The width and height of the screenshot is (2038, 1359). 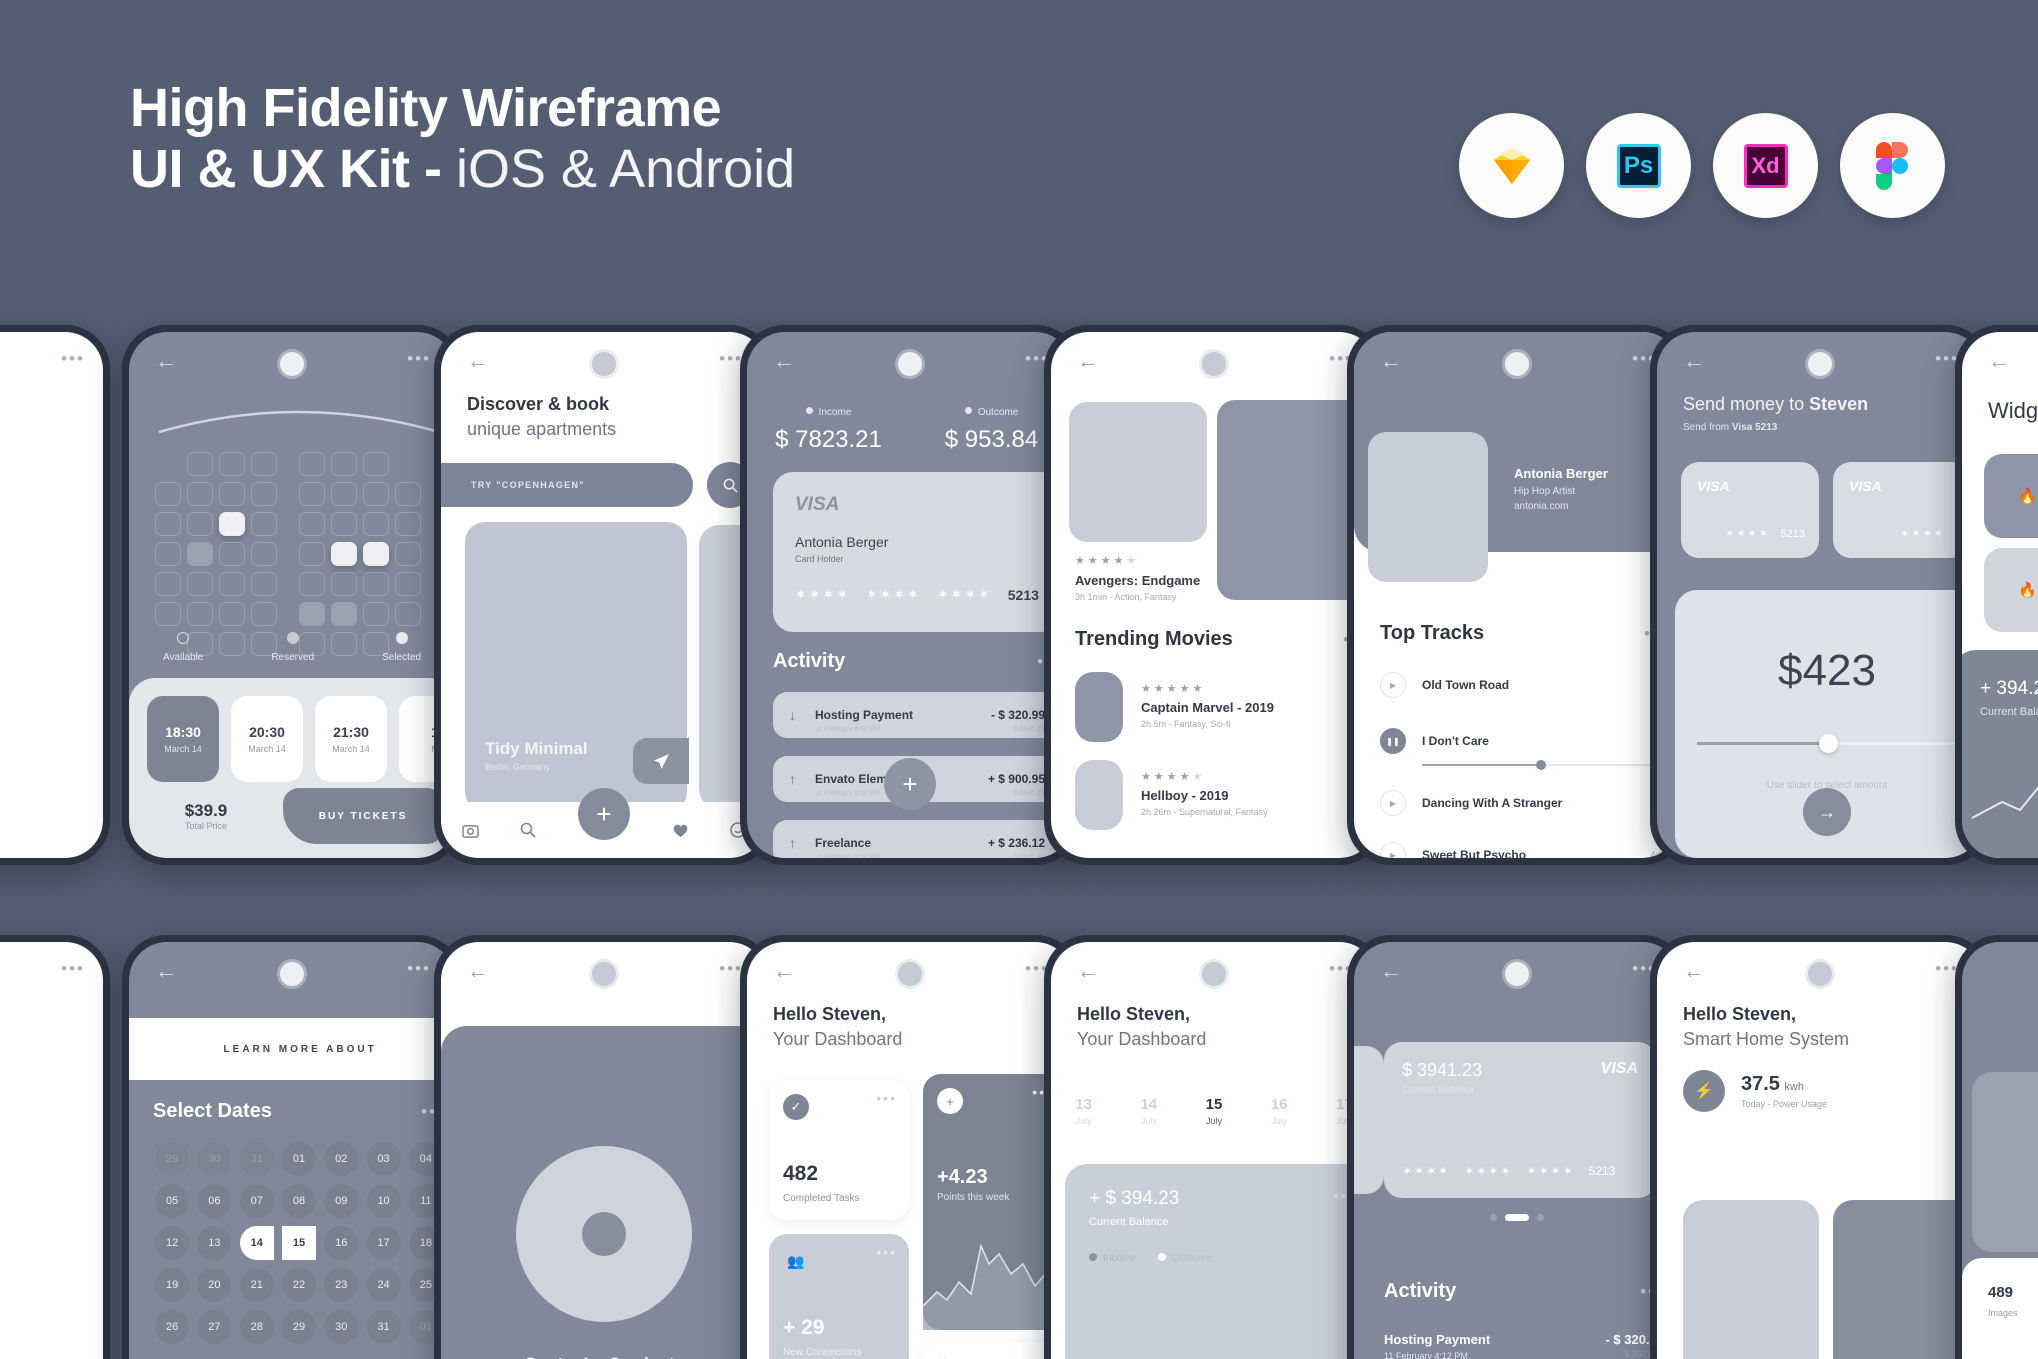 What do you see at coordinates (910, 784) in the screenshot?
I see `add-transaction-button: +` at bounding box center [910, 784].